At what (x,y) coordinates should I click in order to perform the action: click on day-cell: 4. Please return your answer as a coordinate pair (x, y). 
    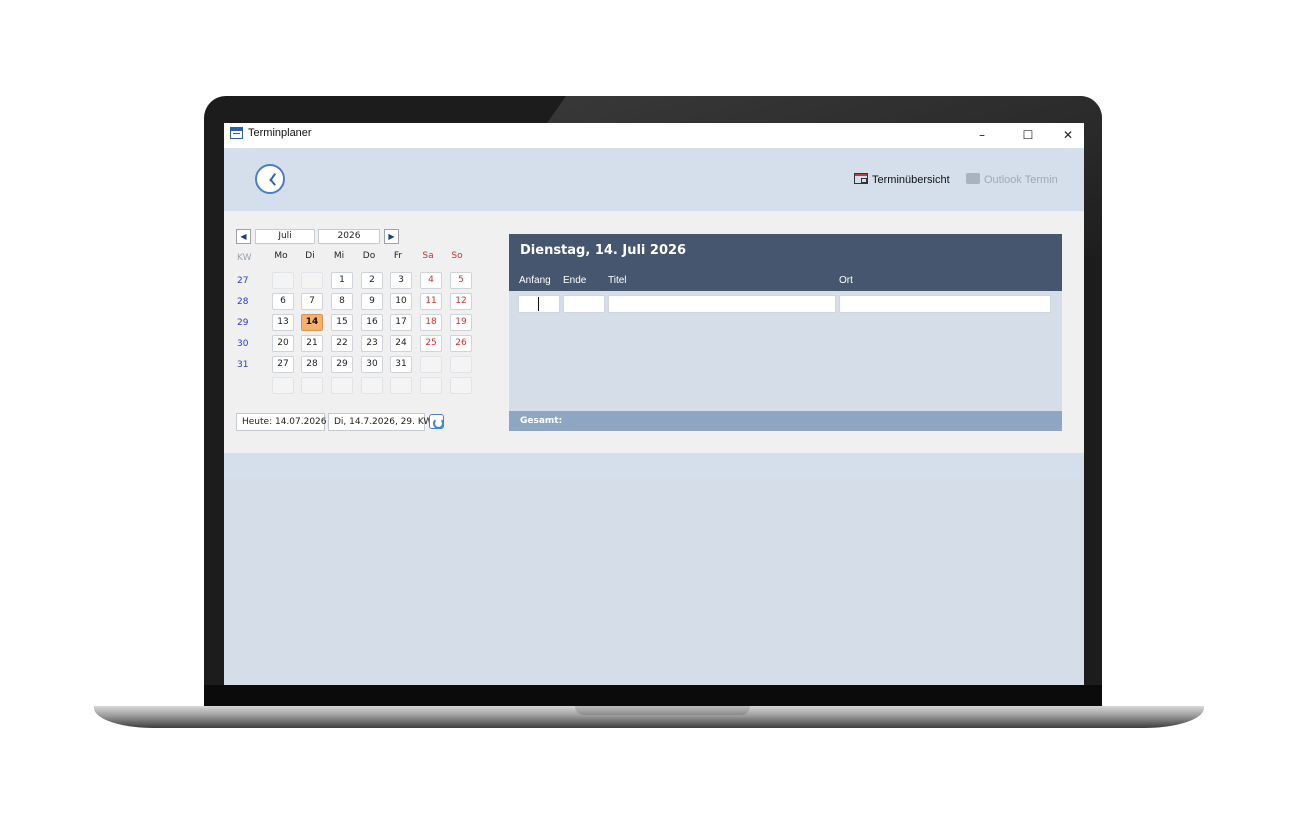
    Looking at the image, I should click on (431, 280).